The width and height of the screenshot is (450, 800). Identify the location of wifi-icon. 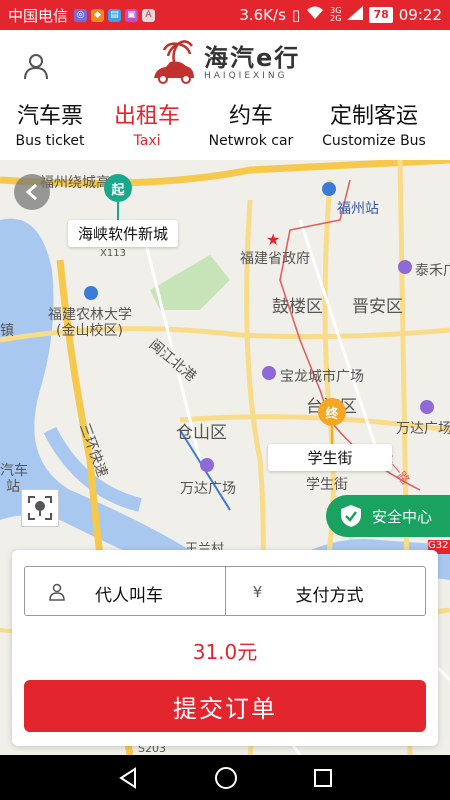
(315, 15).